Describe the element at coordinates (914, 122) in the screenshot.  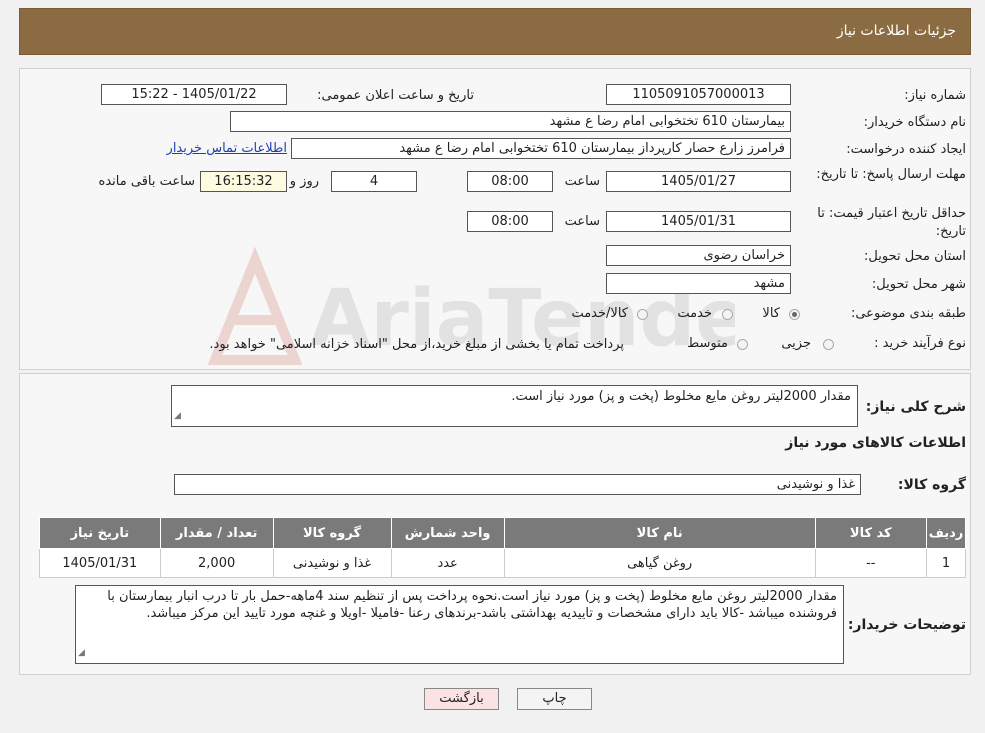
I see `buyer-org-label: نام دستگاه خریدار:` at that location.